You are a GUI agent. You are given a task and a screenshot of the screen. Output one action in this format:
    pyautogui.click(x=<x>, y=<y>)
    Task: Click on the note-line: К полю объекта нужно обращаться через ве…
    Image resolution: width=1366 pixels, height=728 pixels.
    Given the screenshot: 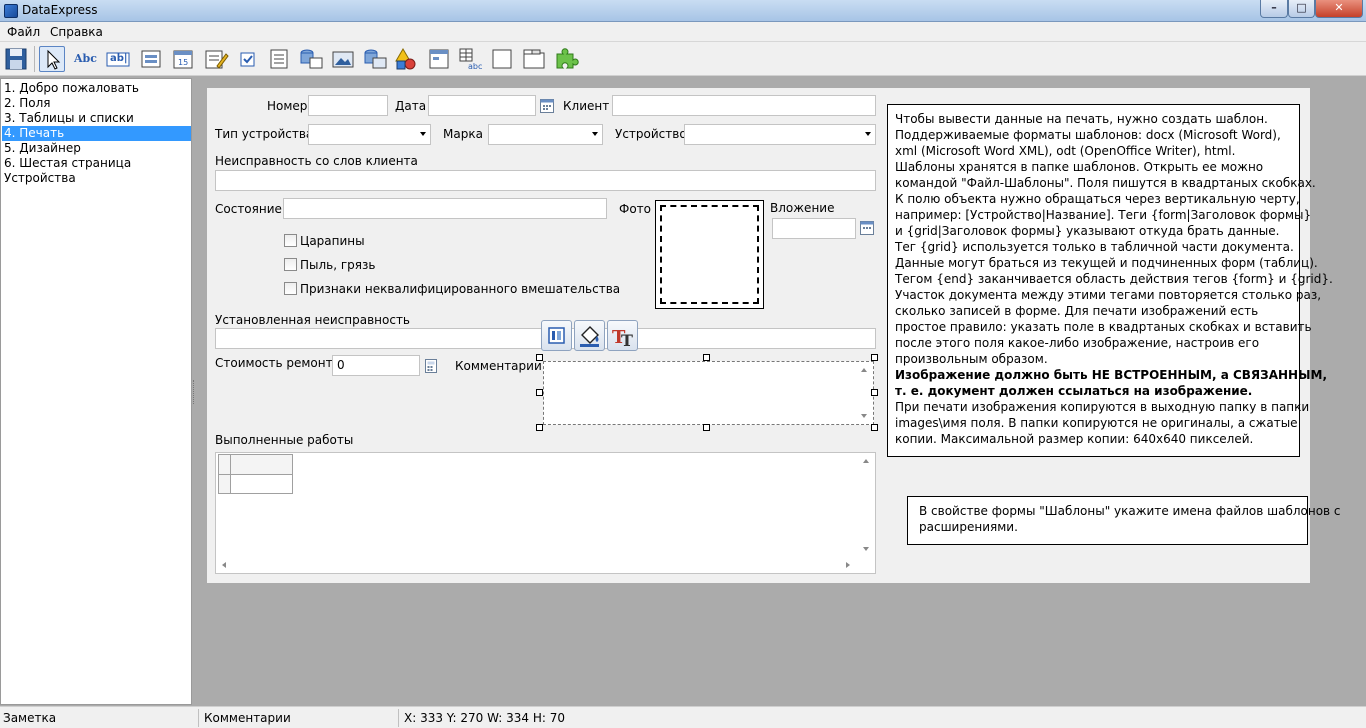 What is the action you would take?
    pyautogui.click(x=1097, y=199)
    